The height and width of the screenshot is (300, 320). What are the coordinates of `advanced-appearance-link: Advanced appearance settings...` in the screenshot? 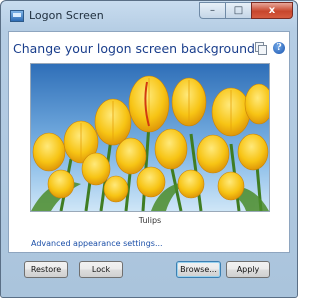 It's located at (97, 243).